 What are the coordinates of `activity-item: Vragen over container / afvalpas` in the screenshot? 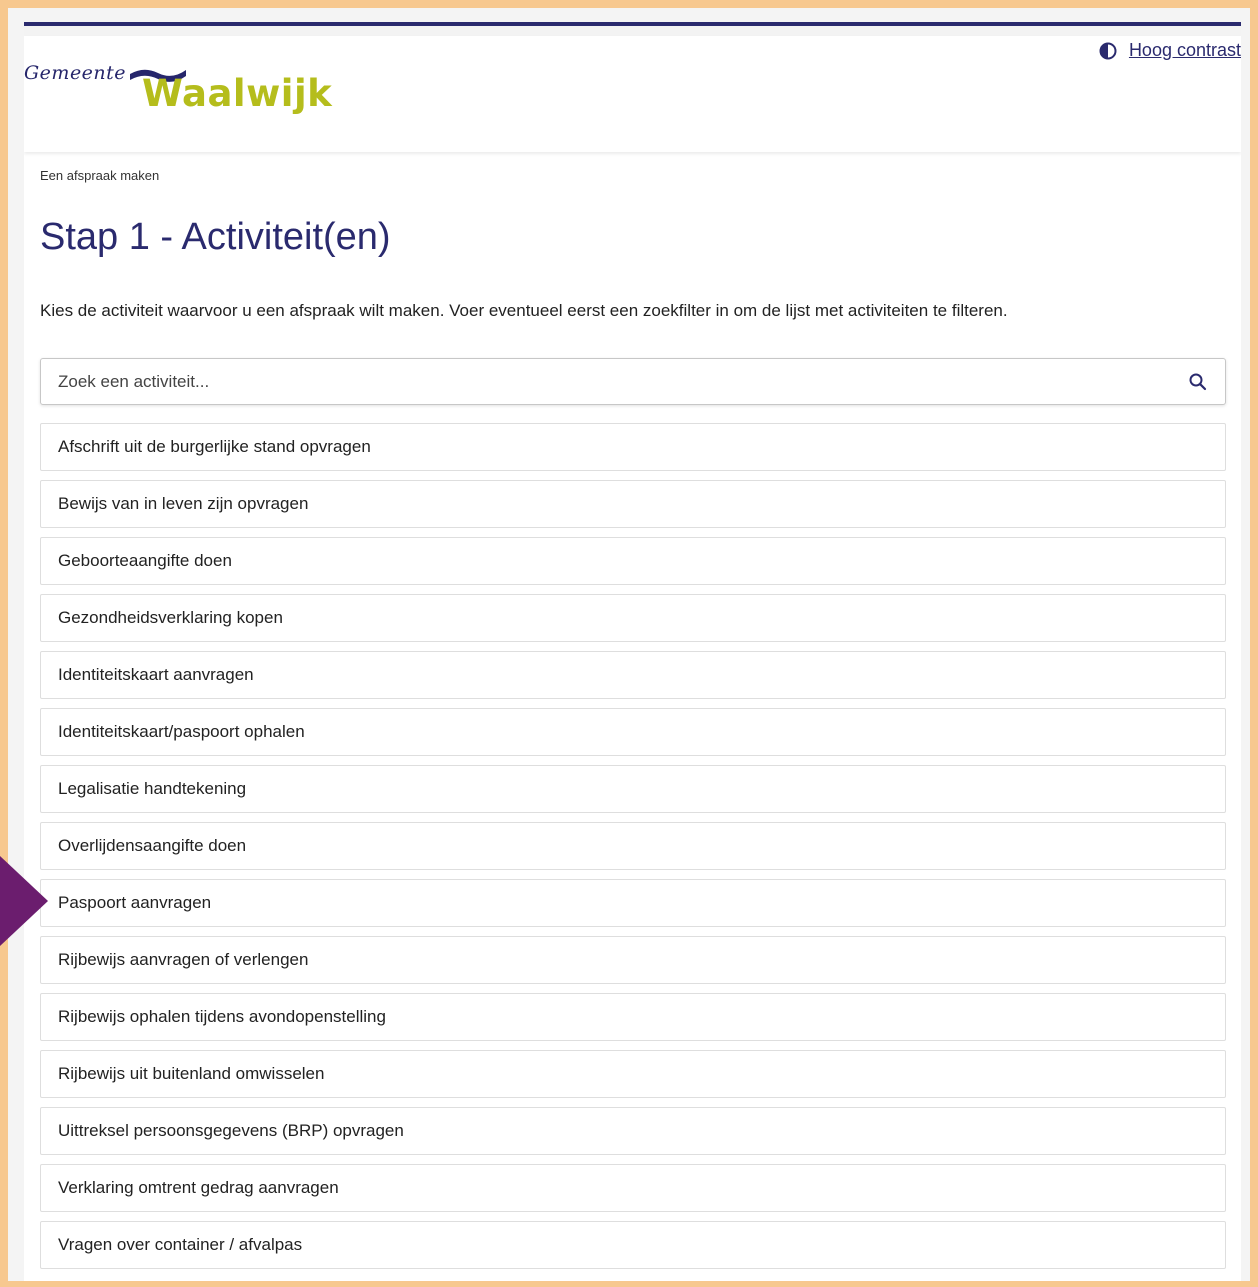 It's located at (633, 1245).